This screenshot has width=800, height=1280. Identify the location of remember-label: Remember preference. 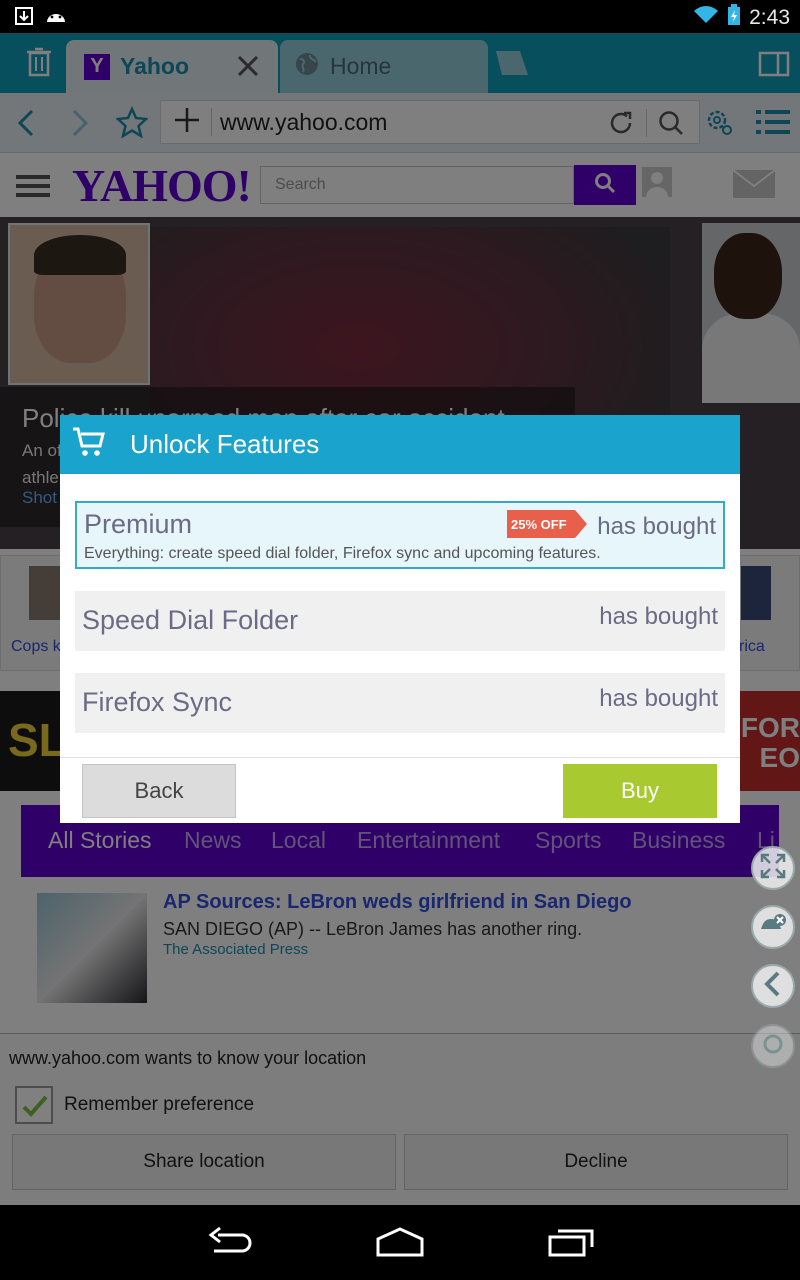
(159, 1104).